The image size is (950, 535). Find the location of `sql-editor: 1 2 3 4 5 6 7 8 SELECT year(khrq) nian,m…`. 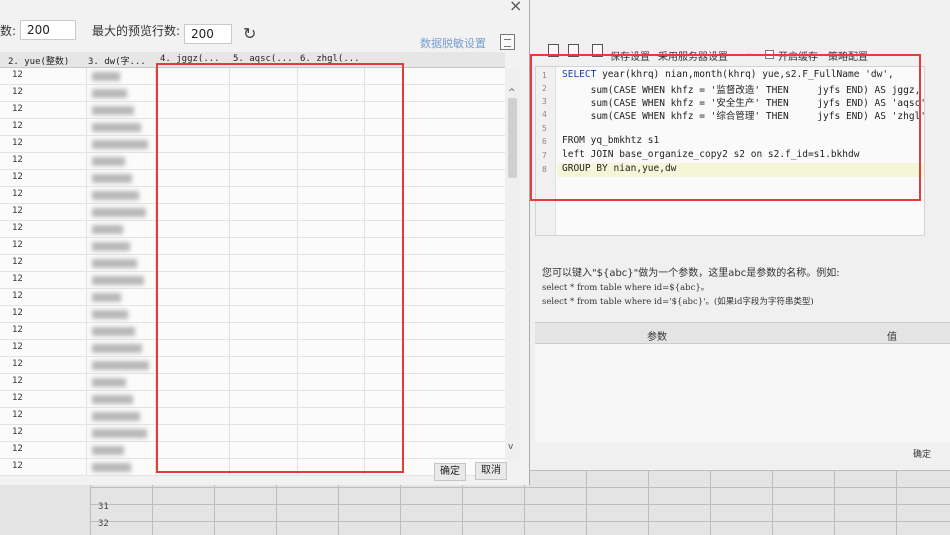

sql-editor: 1 2 3 4 5 6 7 8 SELECT year(khrq) nian,m… is located at coordinates (730, 151).